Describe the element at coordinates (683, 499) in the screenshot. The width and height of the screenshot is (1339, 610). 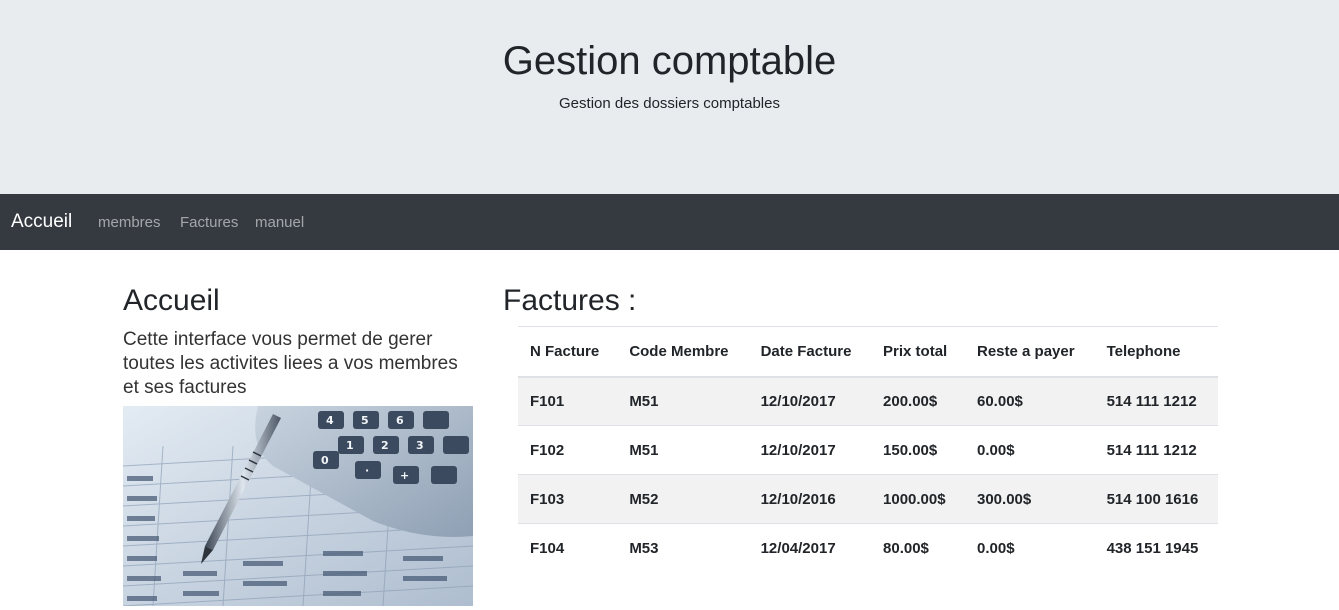
I see `cell-code-membre: M52` at that location.